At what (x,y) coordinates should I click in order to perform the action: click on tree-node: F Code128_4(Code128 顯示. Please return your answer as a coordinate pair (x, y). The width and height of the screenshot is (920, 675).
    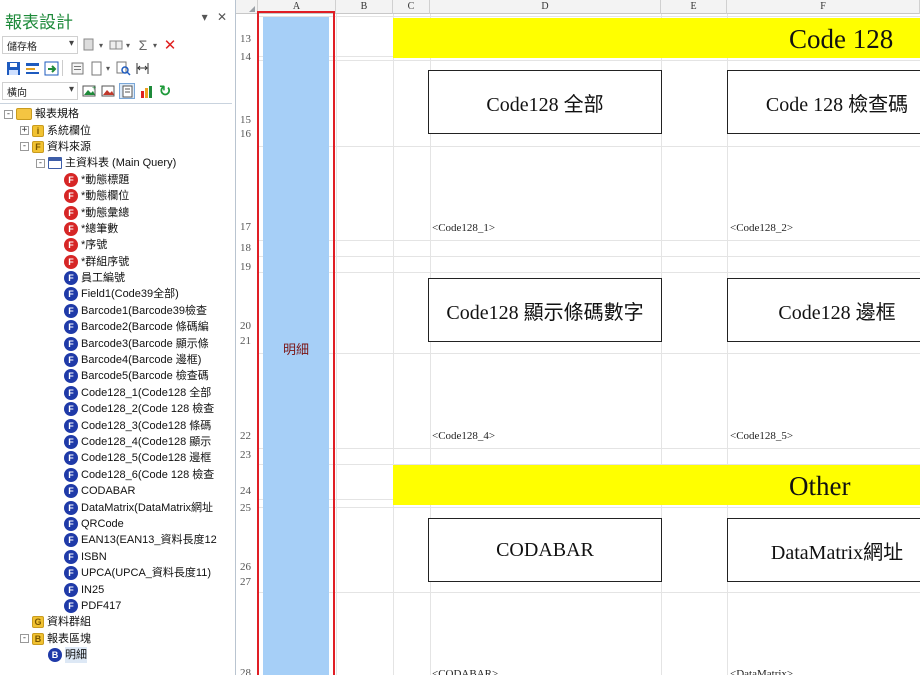
    Looking at the image, I should click on (119, 442).